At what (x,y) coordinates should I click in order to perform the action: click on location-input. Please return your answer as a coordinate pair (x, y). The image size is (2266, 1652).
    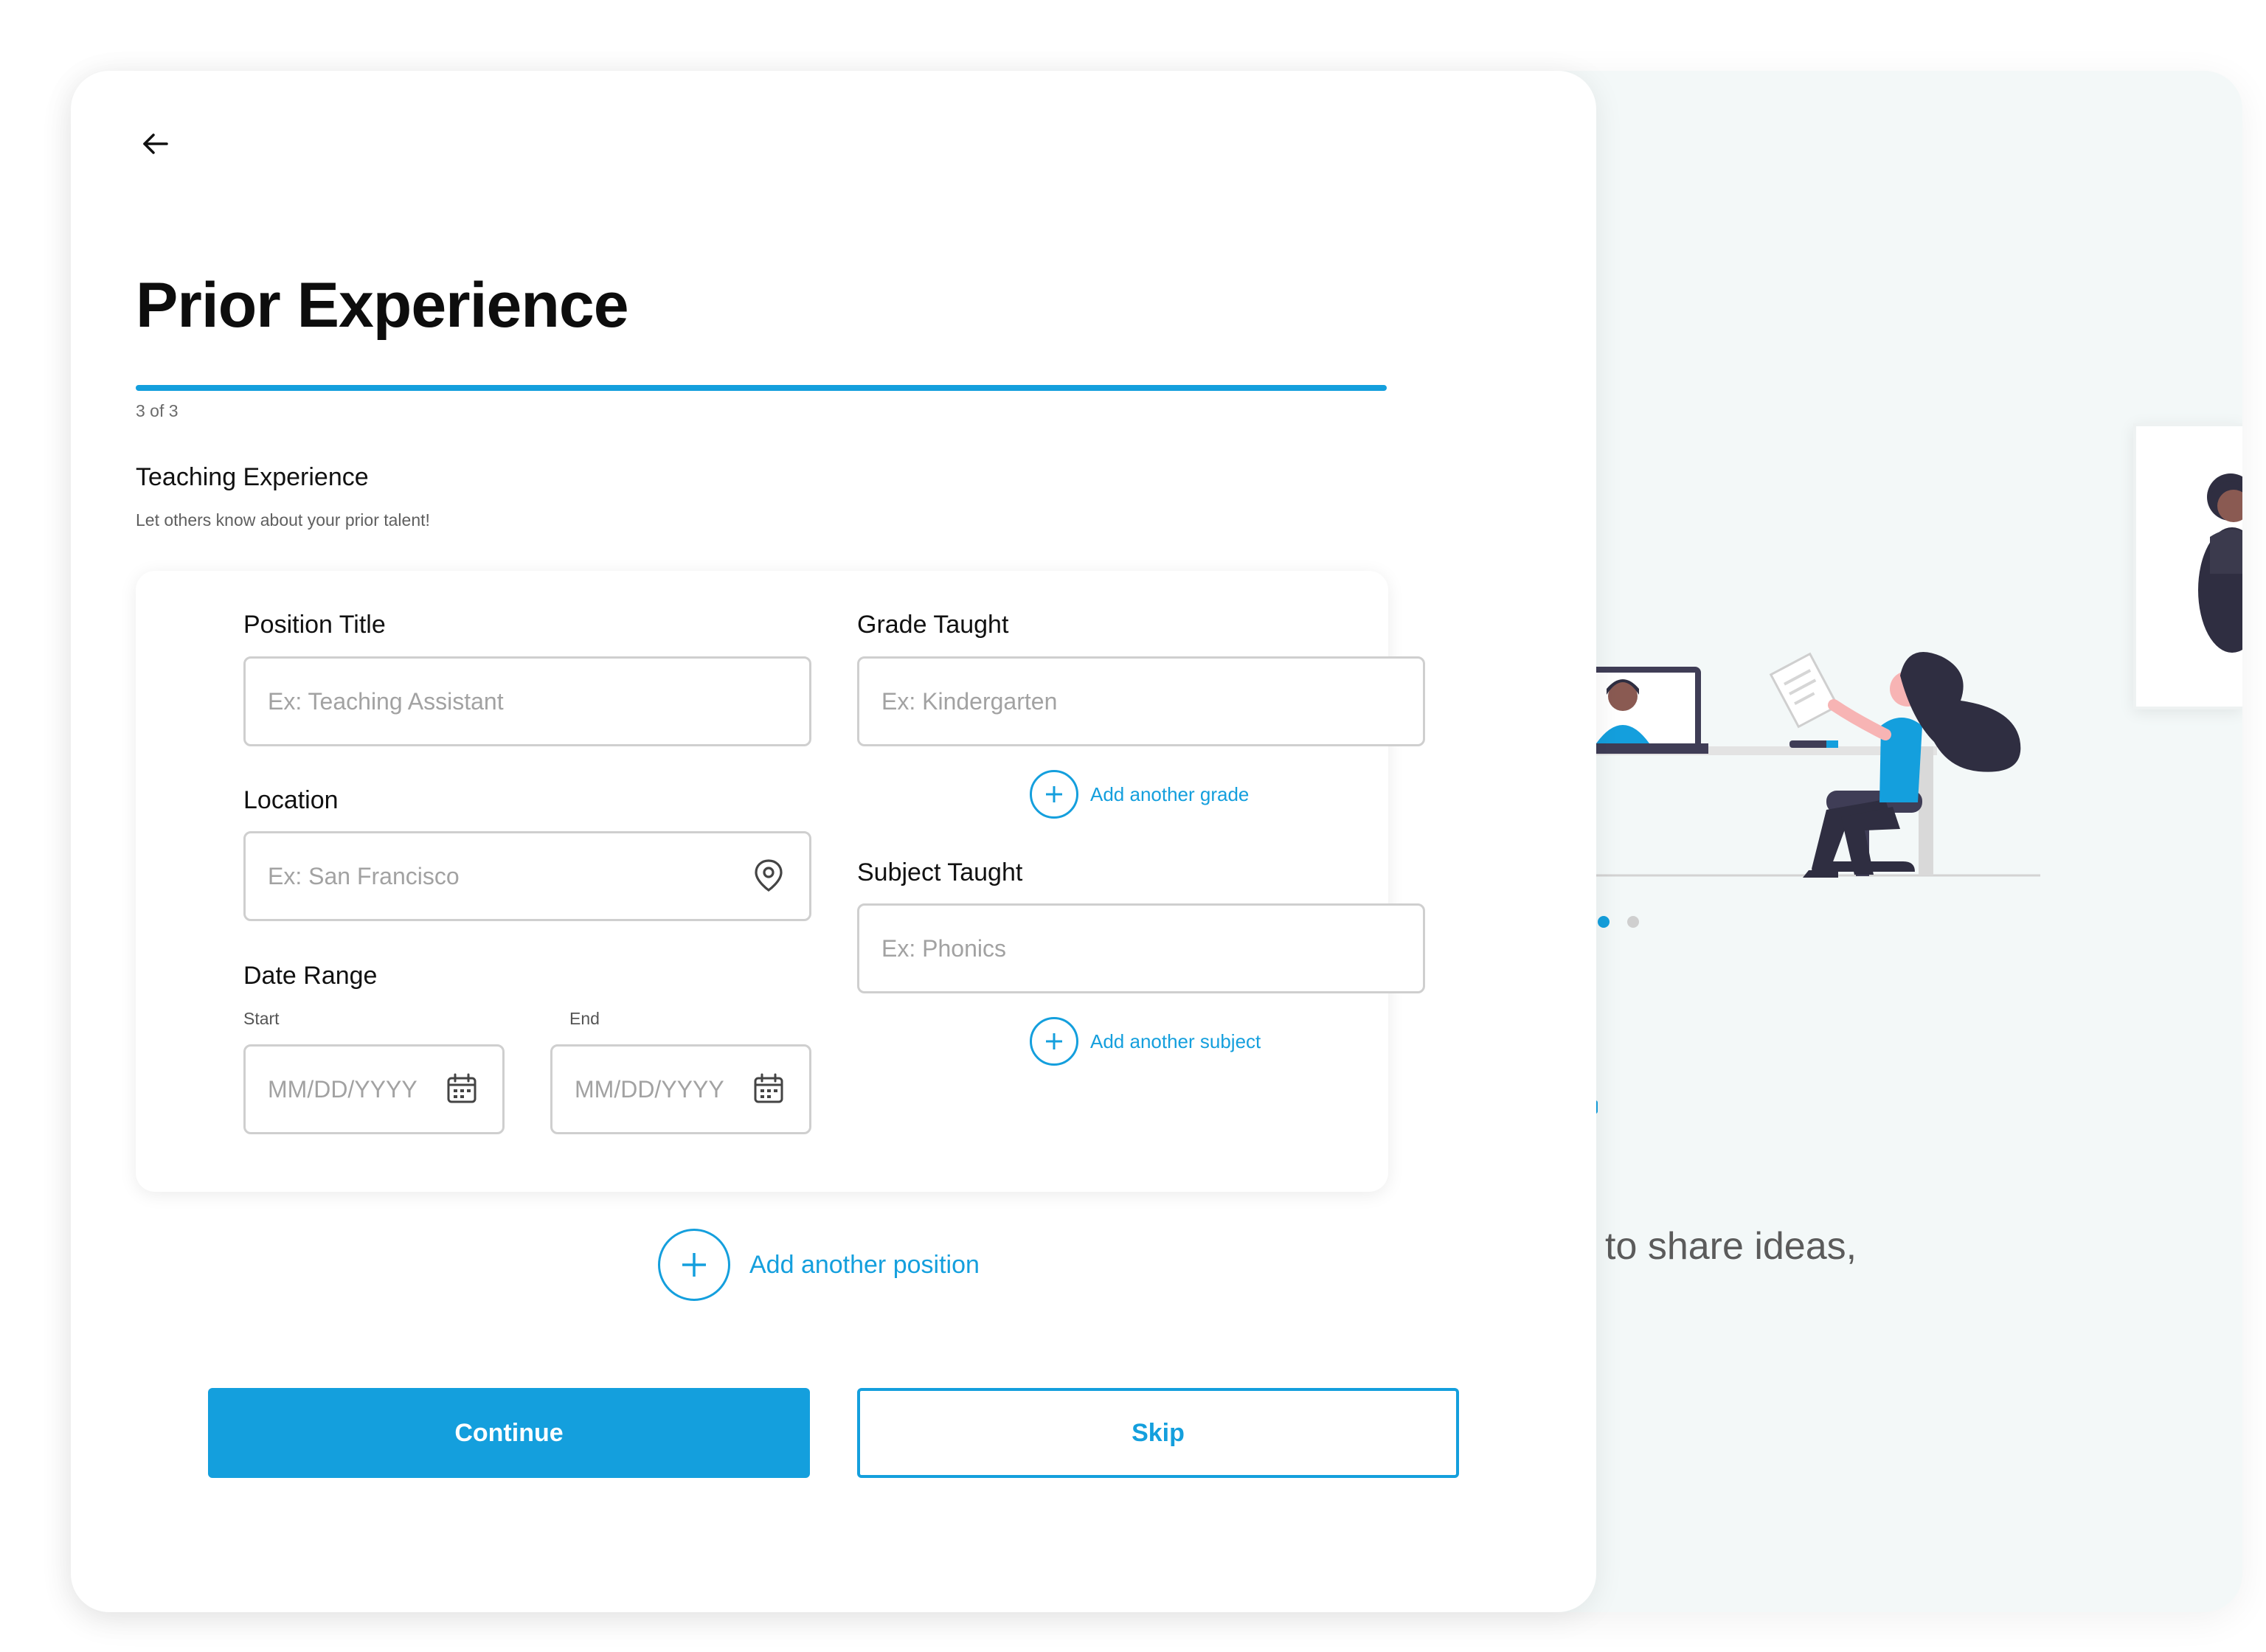
    Looking at the image, I should click on (527, 876).